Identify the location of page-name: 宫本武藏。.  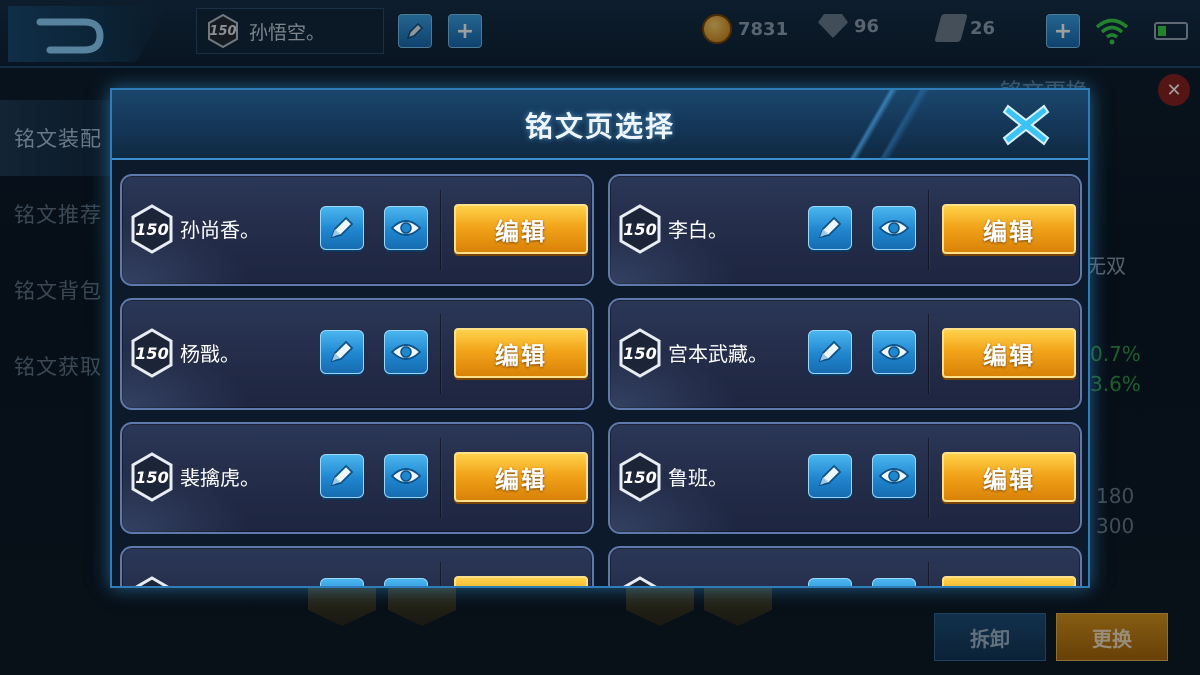
(718, 354).